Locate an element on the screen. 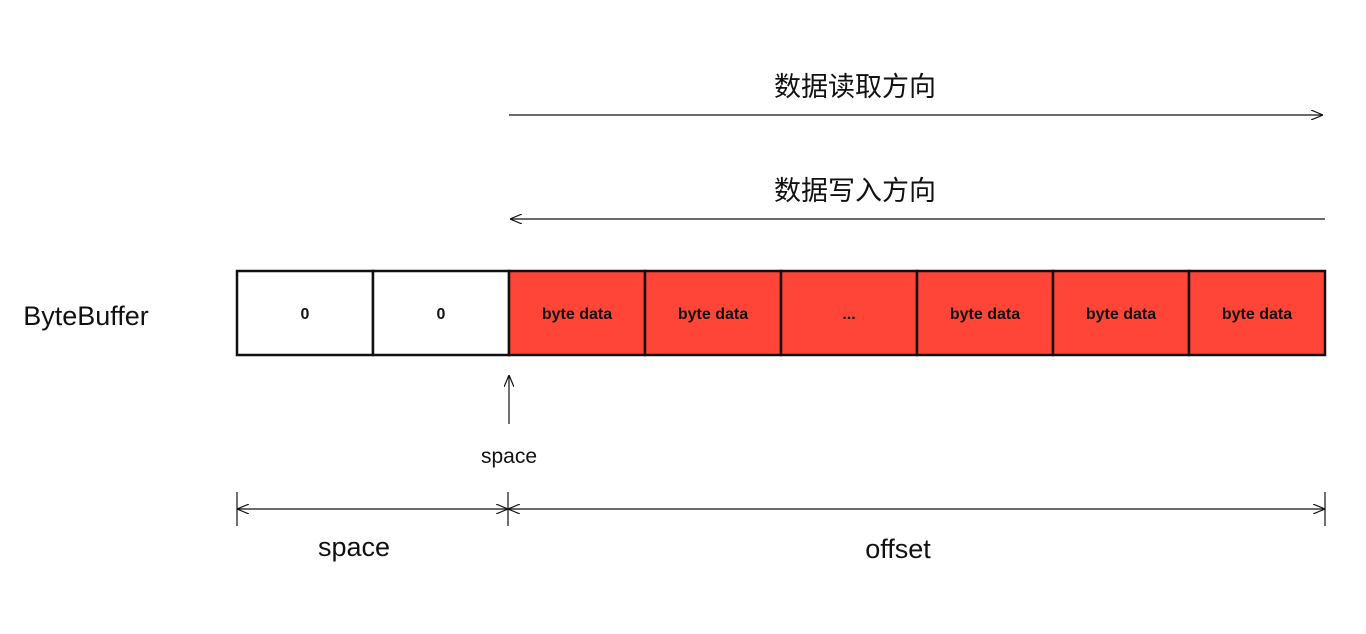 This screenshot has width=1366, height=634. read-direction-label: 数据读取方向 is located at coordinates (855, 87).